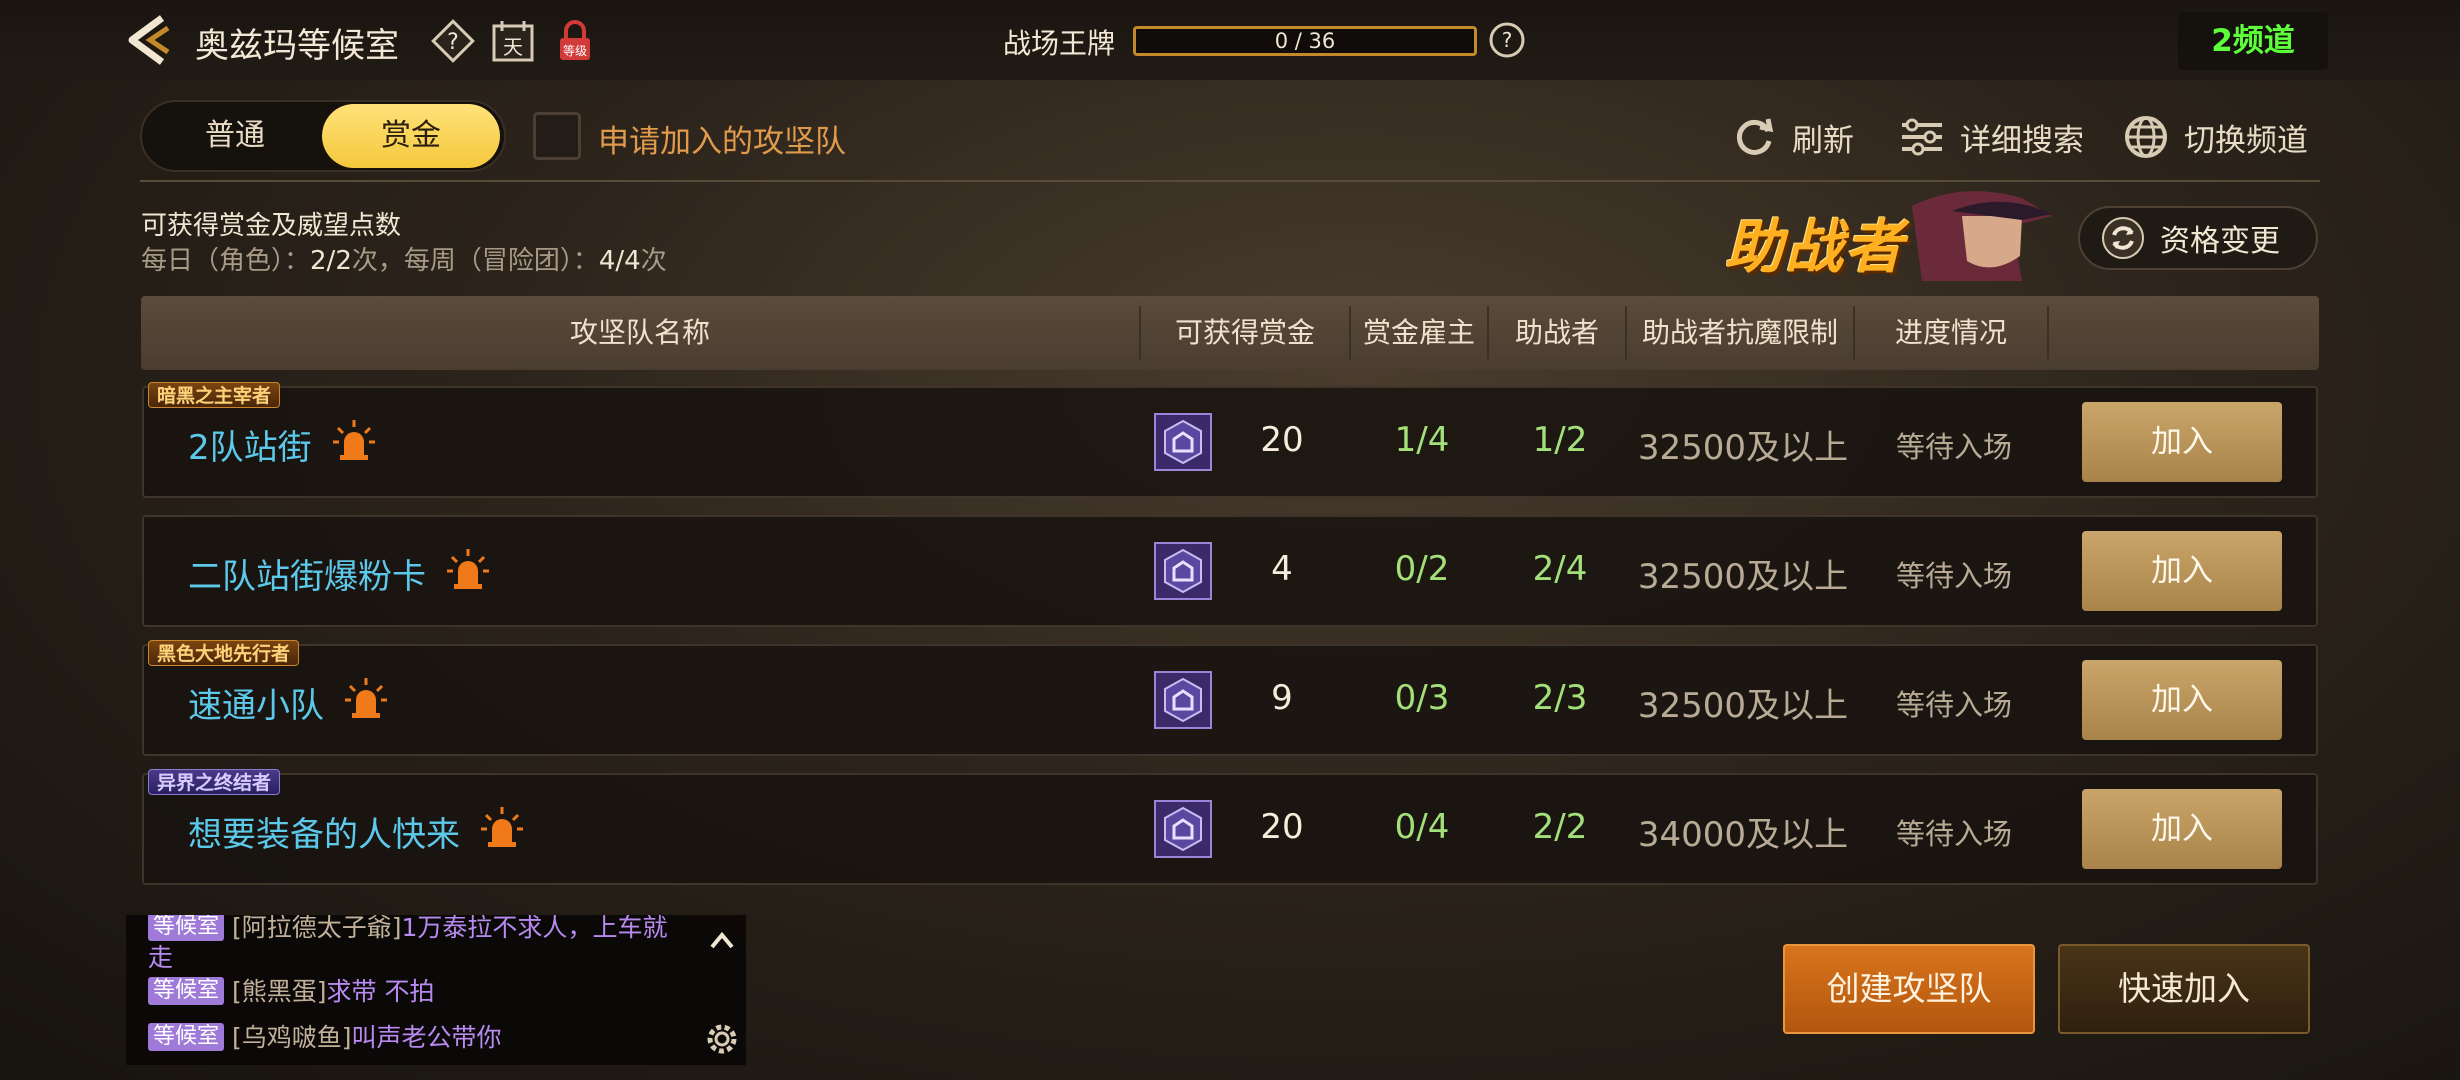 Image resolution: width=2460 pixels, height=1080 pixels. Describe the element at coordinates (1743, 706) in the screenshot. I see `resist-limit: 32500及以上` at that location.